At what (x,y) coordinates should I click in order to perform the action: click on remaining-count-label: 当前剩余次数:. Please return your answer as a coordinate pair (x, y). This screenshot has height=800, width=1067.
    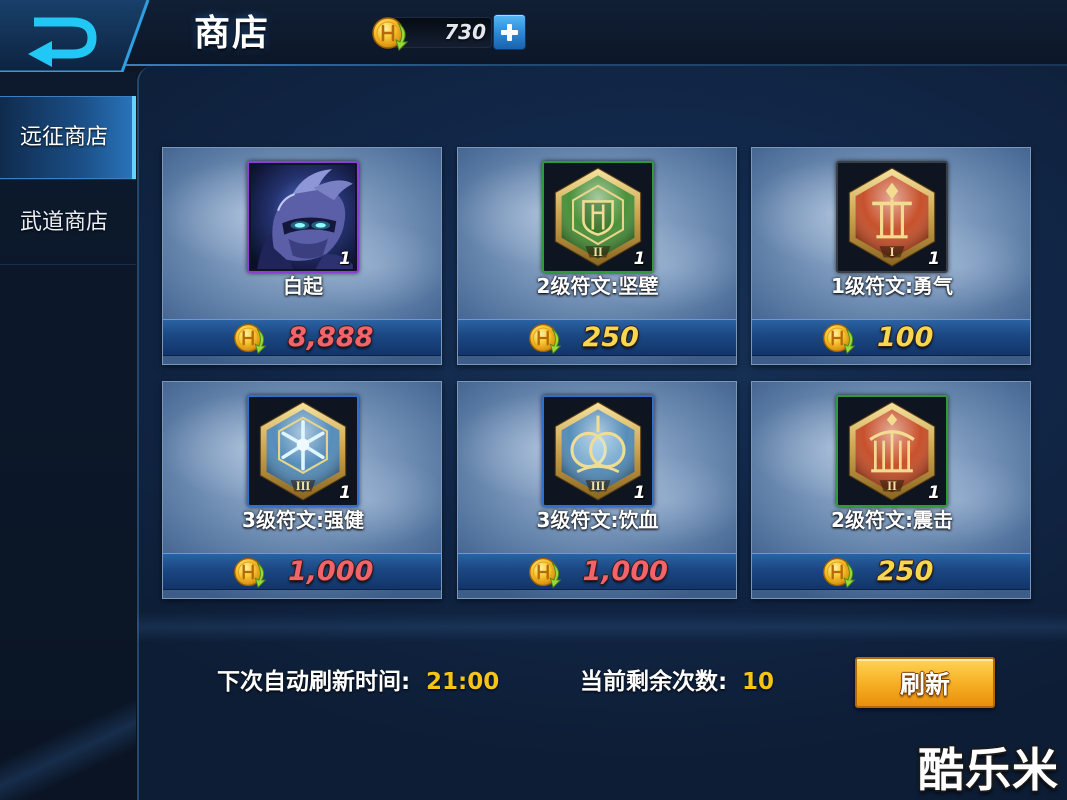
    Looking at the image, I should click on (654, 682).